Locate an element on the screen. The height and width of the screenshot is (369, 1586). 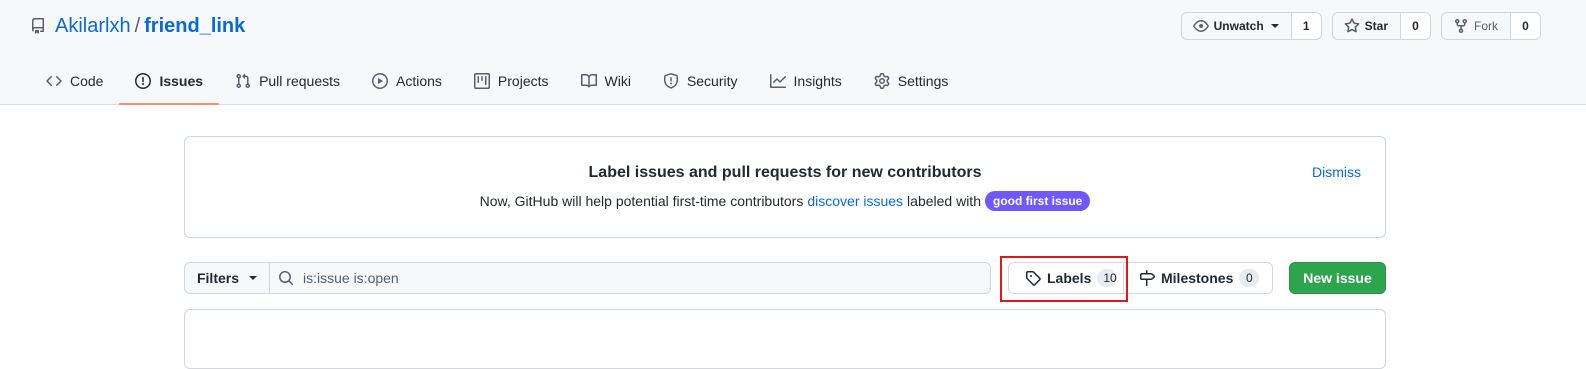
star-button: Star is located at coordinates (1366, 26).